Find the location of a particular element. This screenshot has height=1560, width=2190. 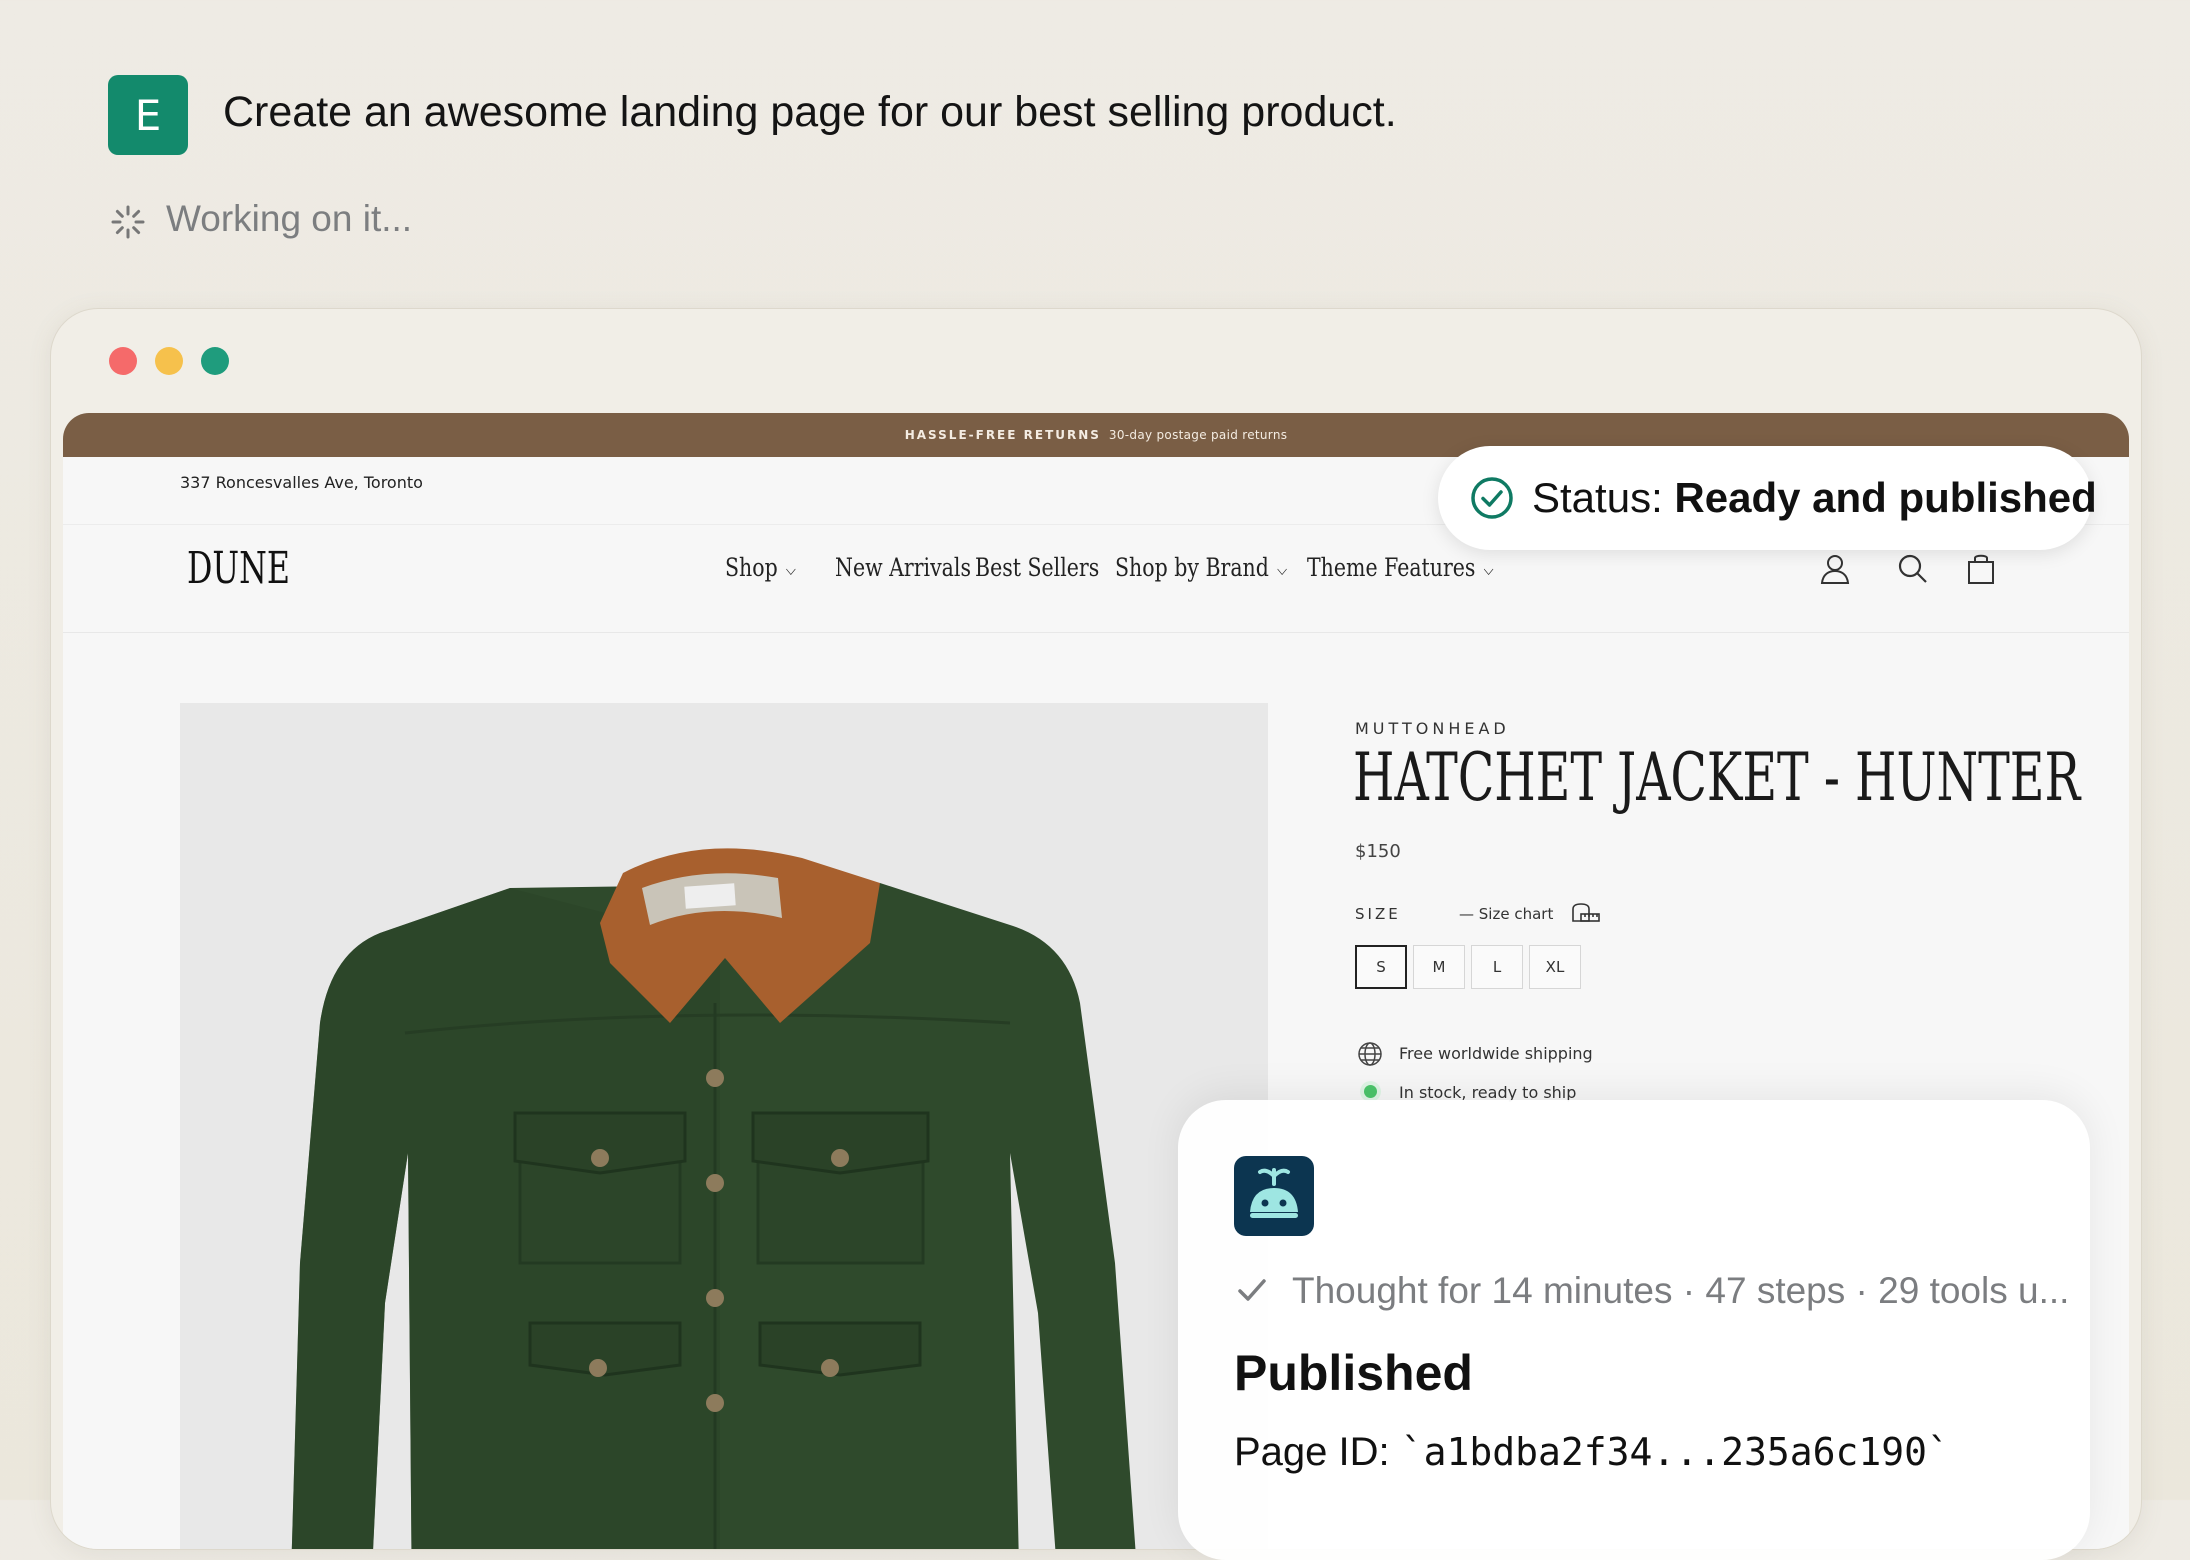

user-avatar: E is located at coordinates (148, 115).